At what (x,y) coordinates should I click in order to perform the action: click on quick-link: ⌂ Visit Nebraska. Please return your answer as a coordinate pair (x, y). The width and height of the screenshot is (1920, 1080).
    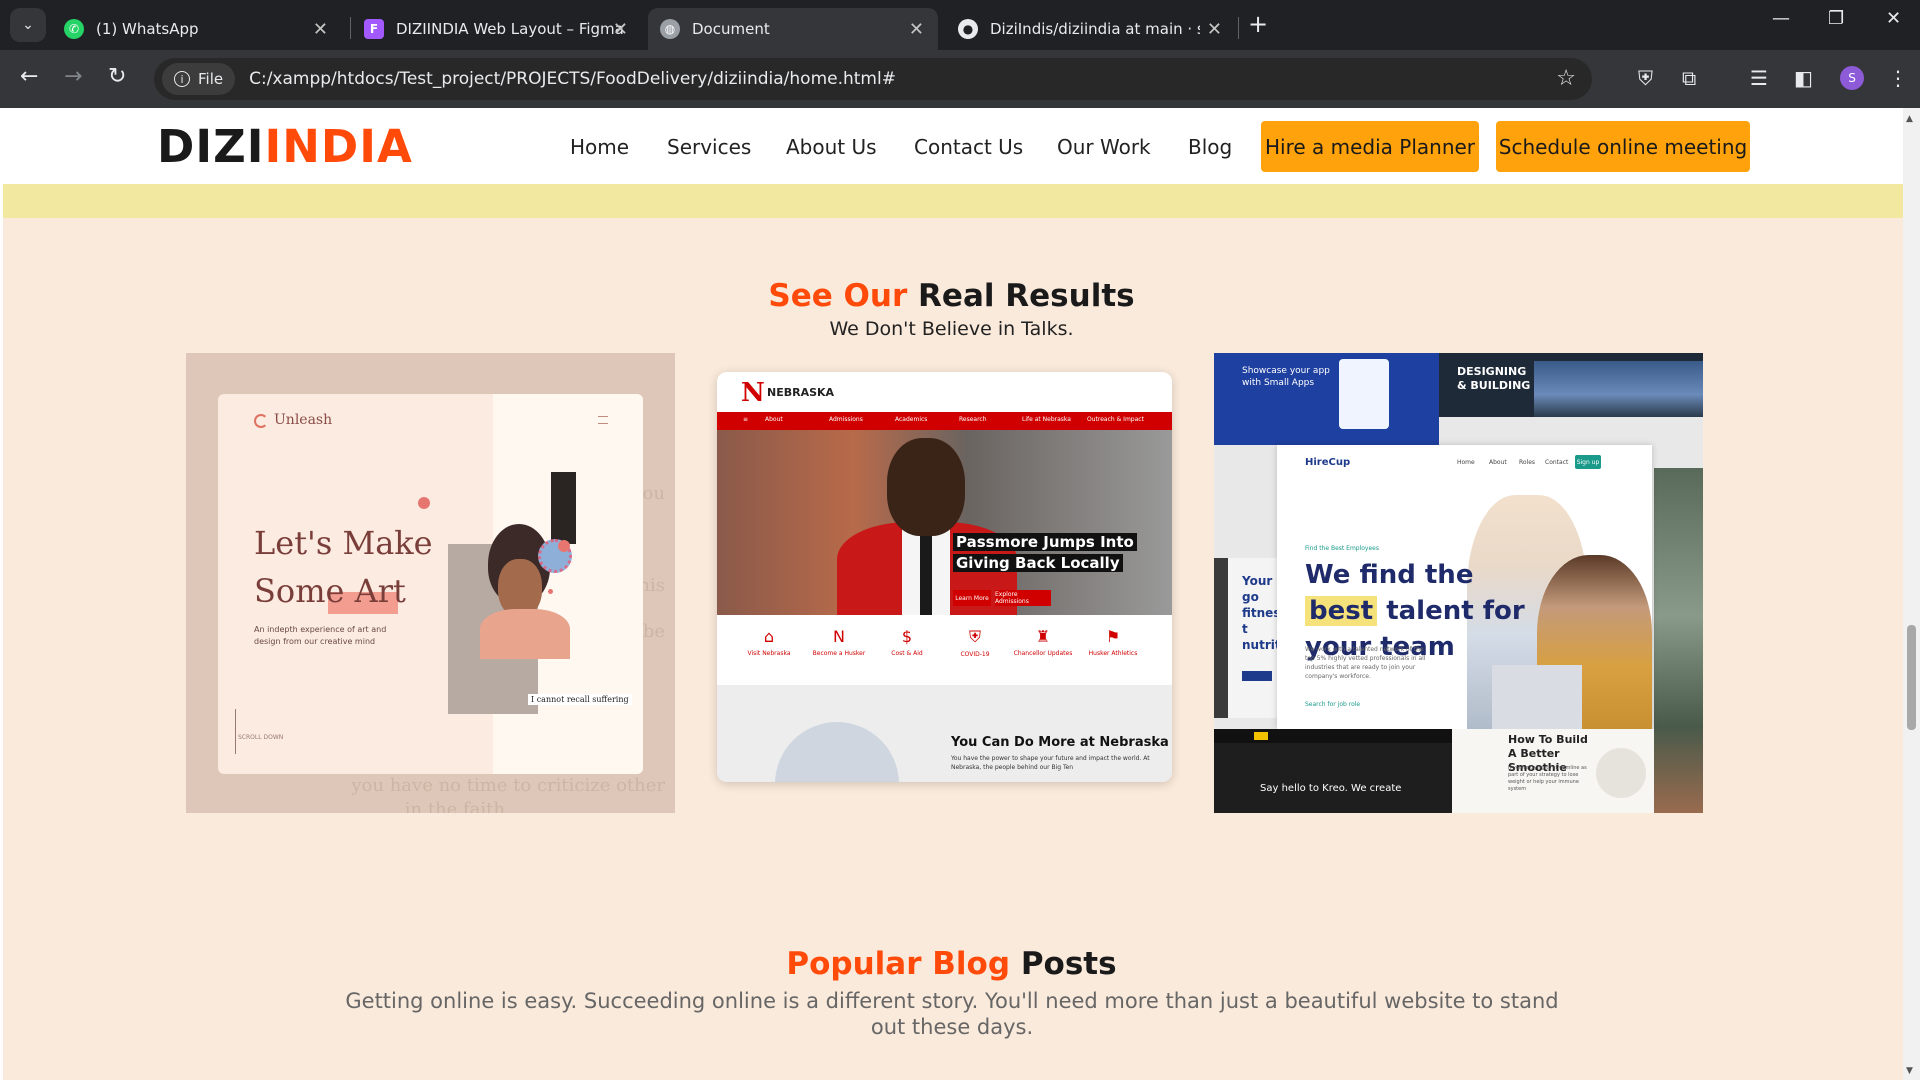
    Looking at the image, I should click on (769, 642).